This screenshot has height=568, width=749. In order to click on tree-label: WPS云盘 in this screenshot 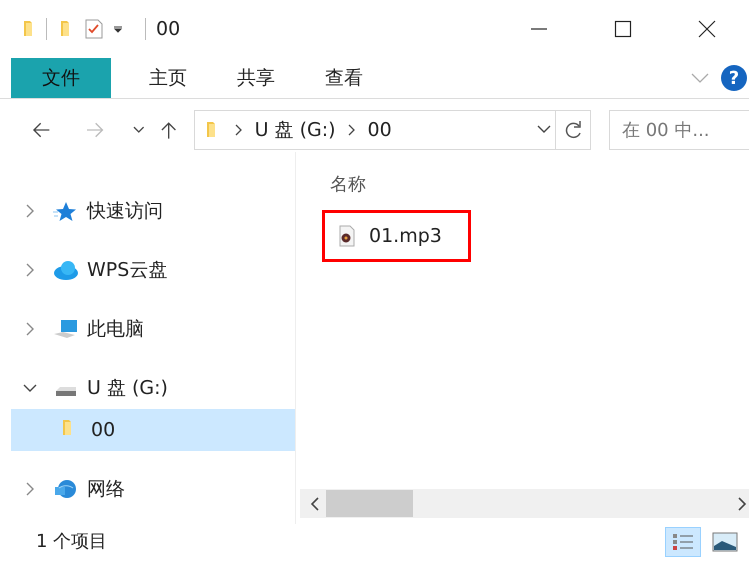, I will do `click(127, 270)`.